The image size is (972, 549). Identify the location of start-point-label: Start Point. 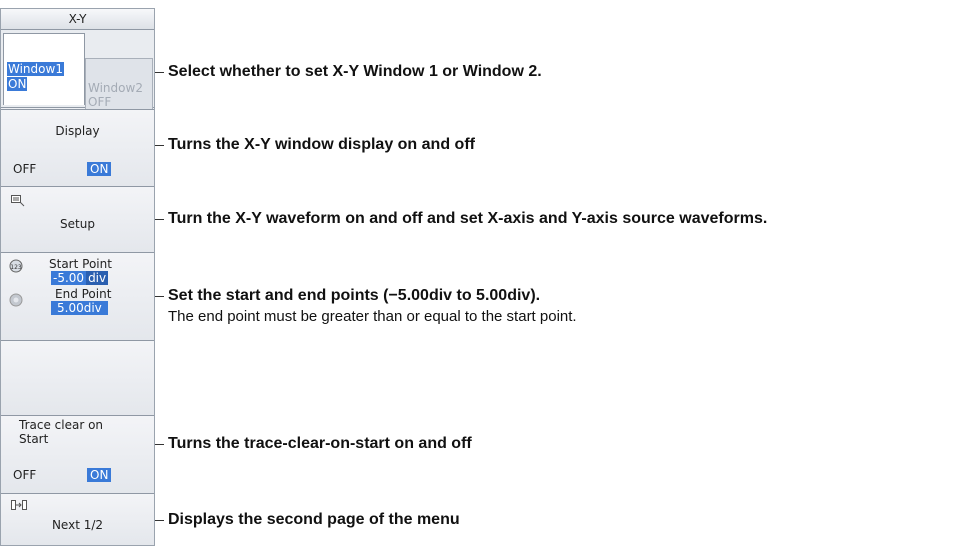
(80, 264).